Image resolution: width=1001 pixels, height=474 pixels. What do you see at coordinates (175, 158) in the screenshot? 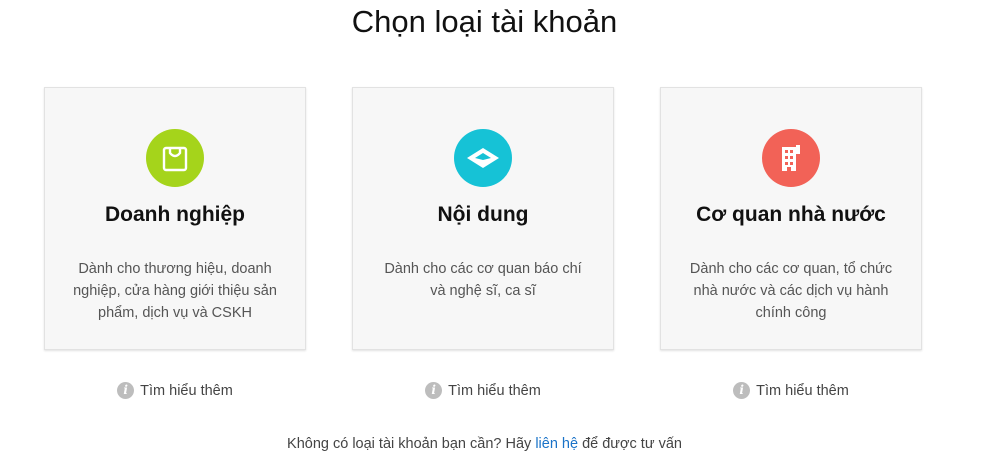
I see `shopping-bag-icon` at bounding box center [175, 158].